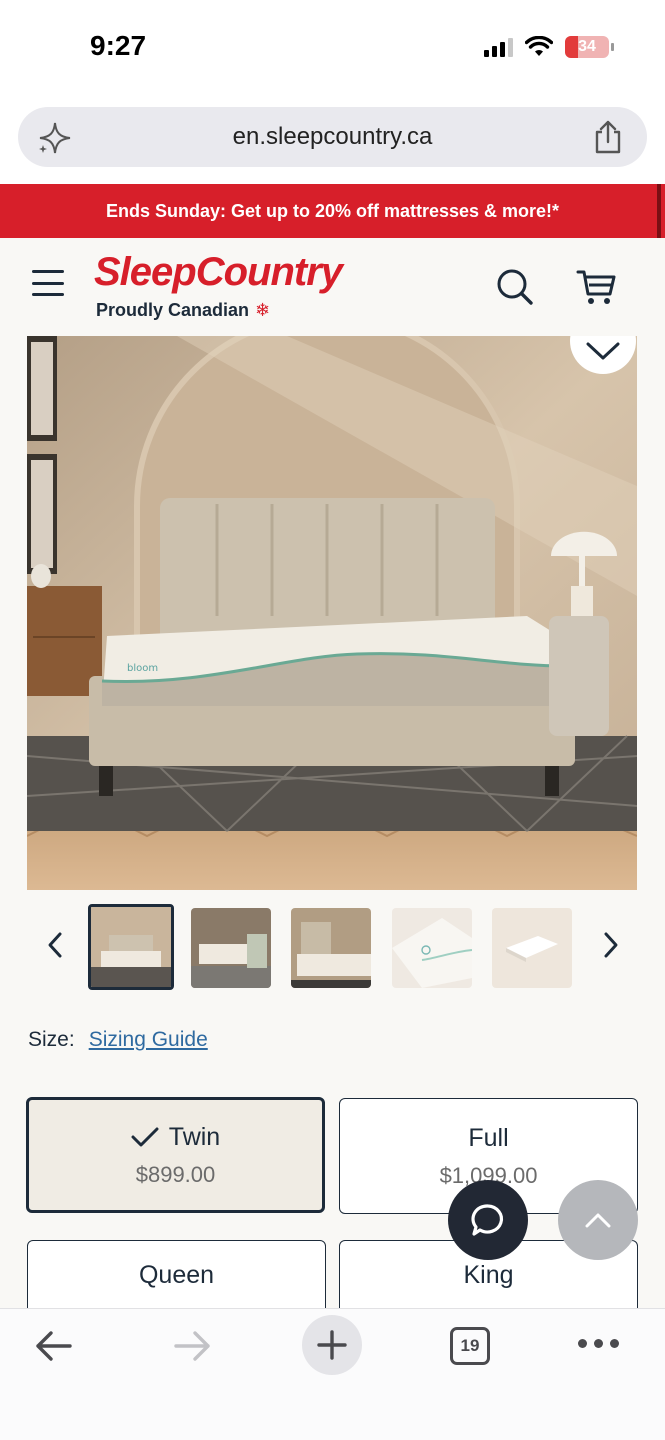 The width and height of the screenshot is (665, 1440). I want to click on cart-icon, so click(596, 287).